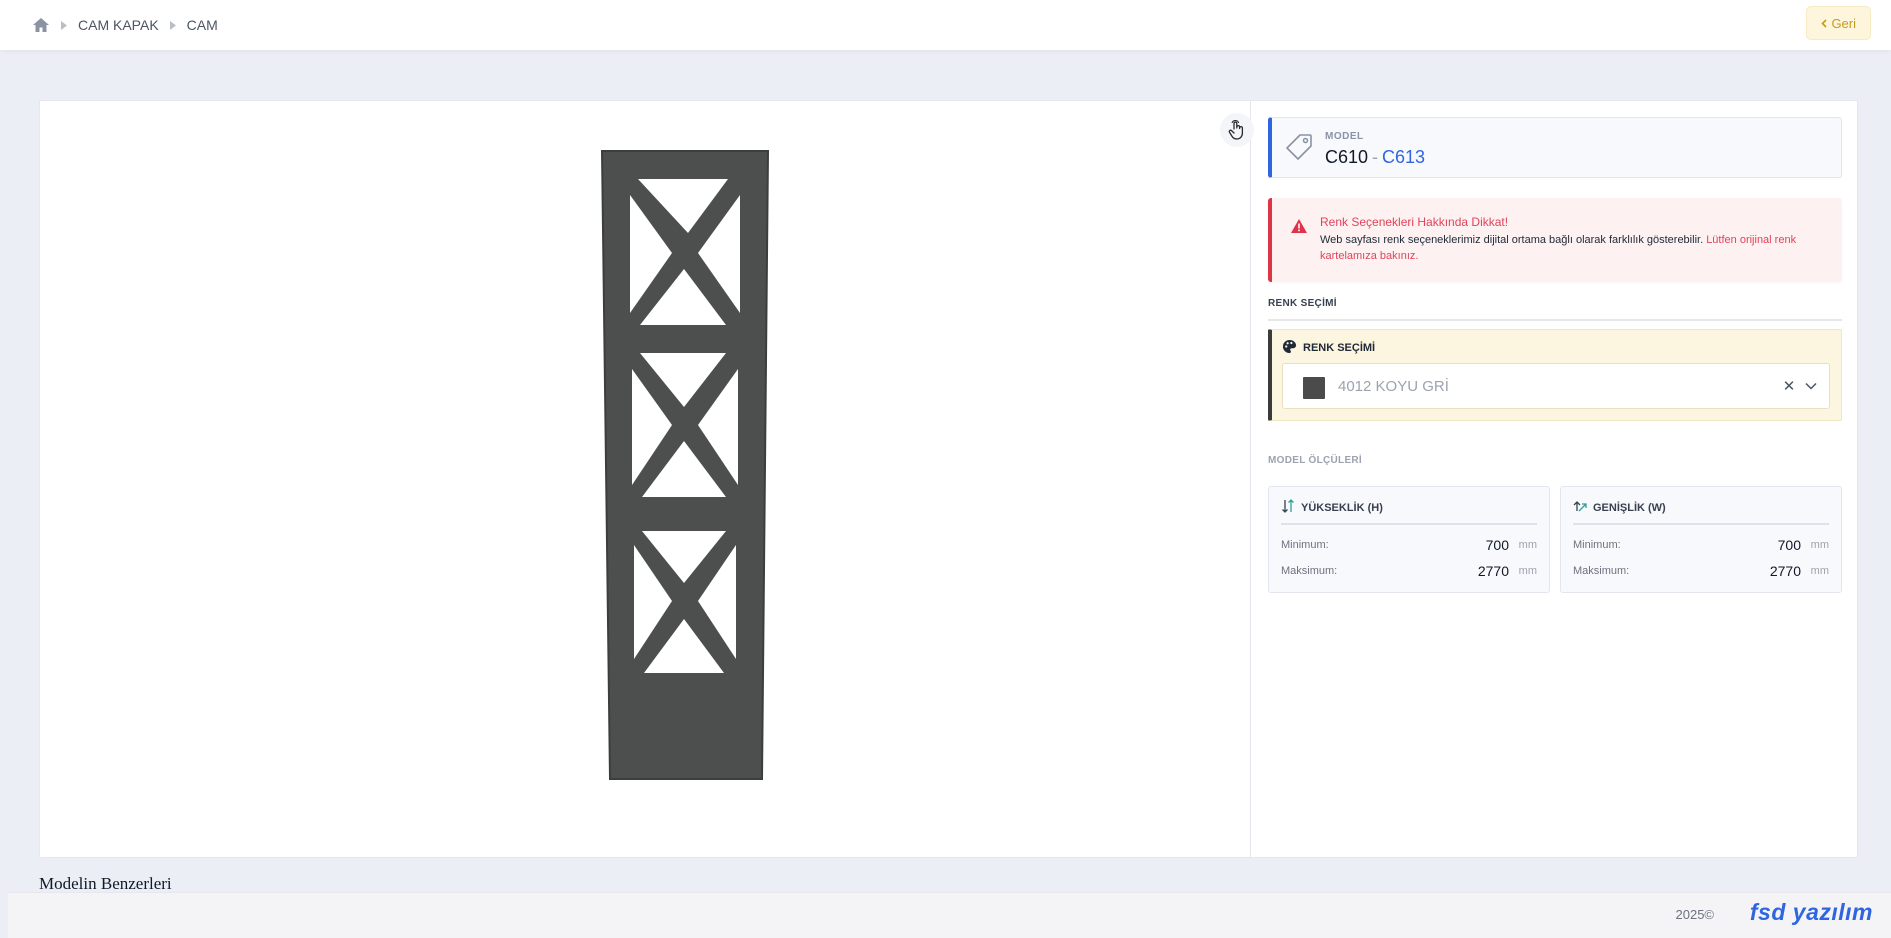 This screenshot has width=1891, height=938. I want to click on width-min-value: 700, so click(1789, 545).